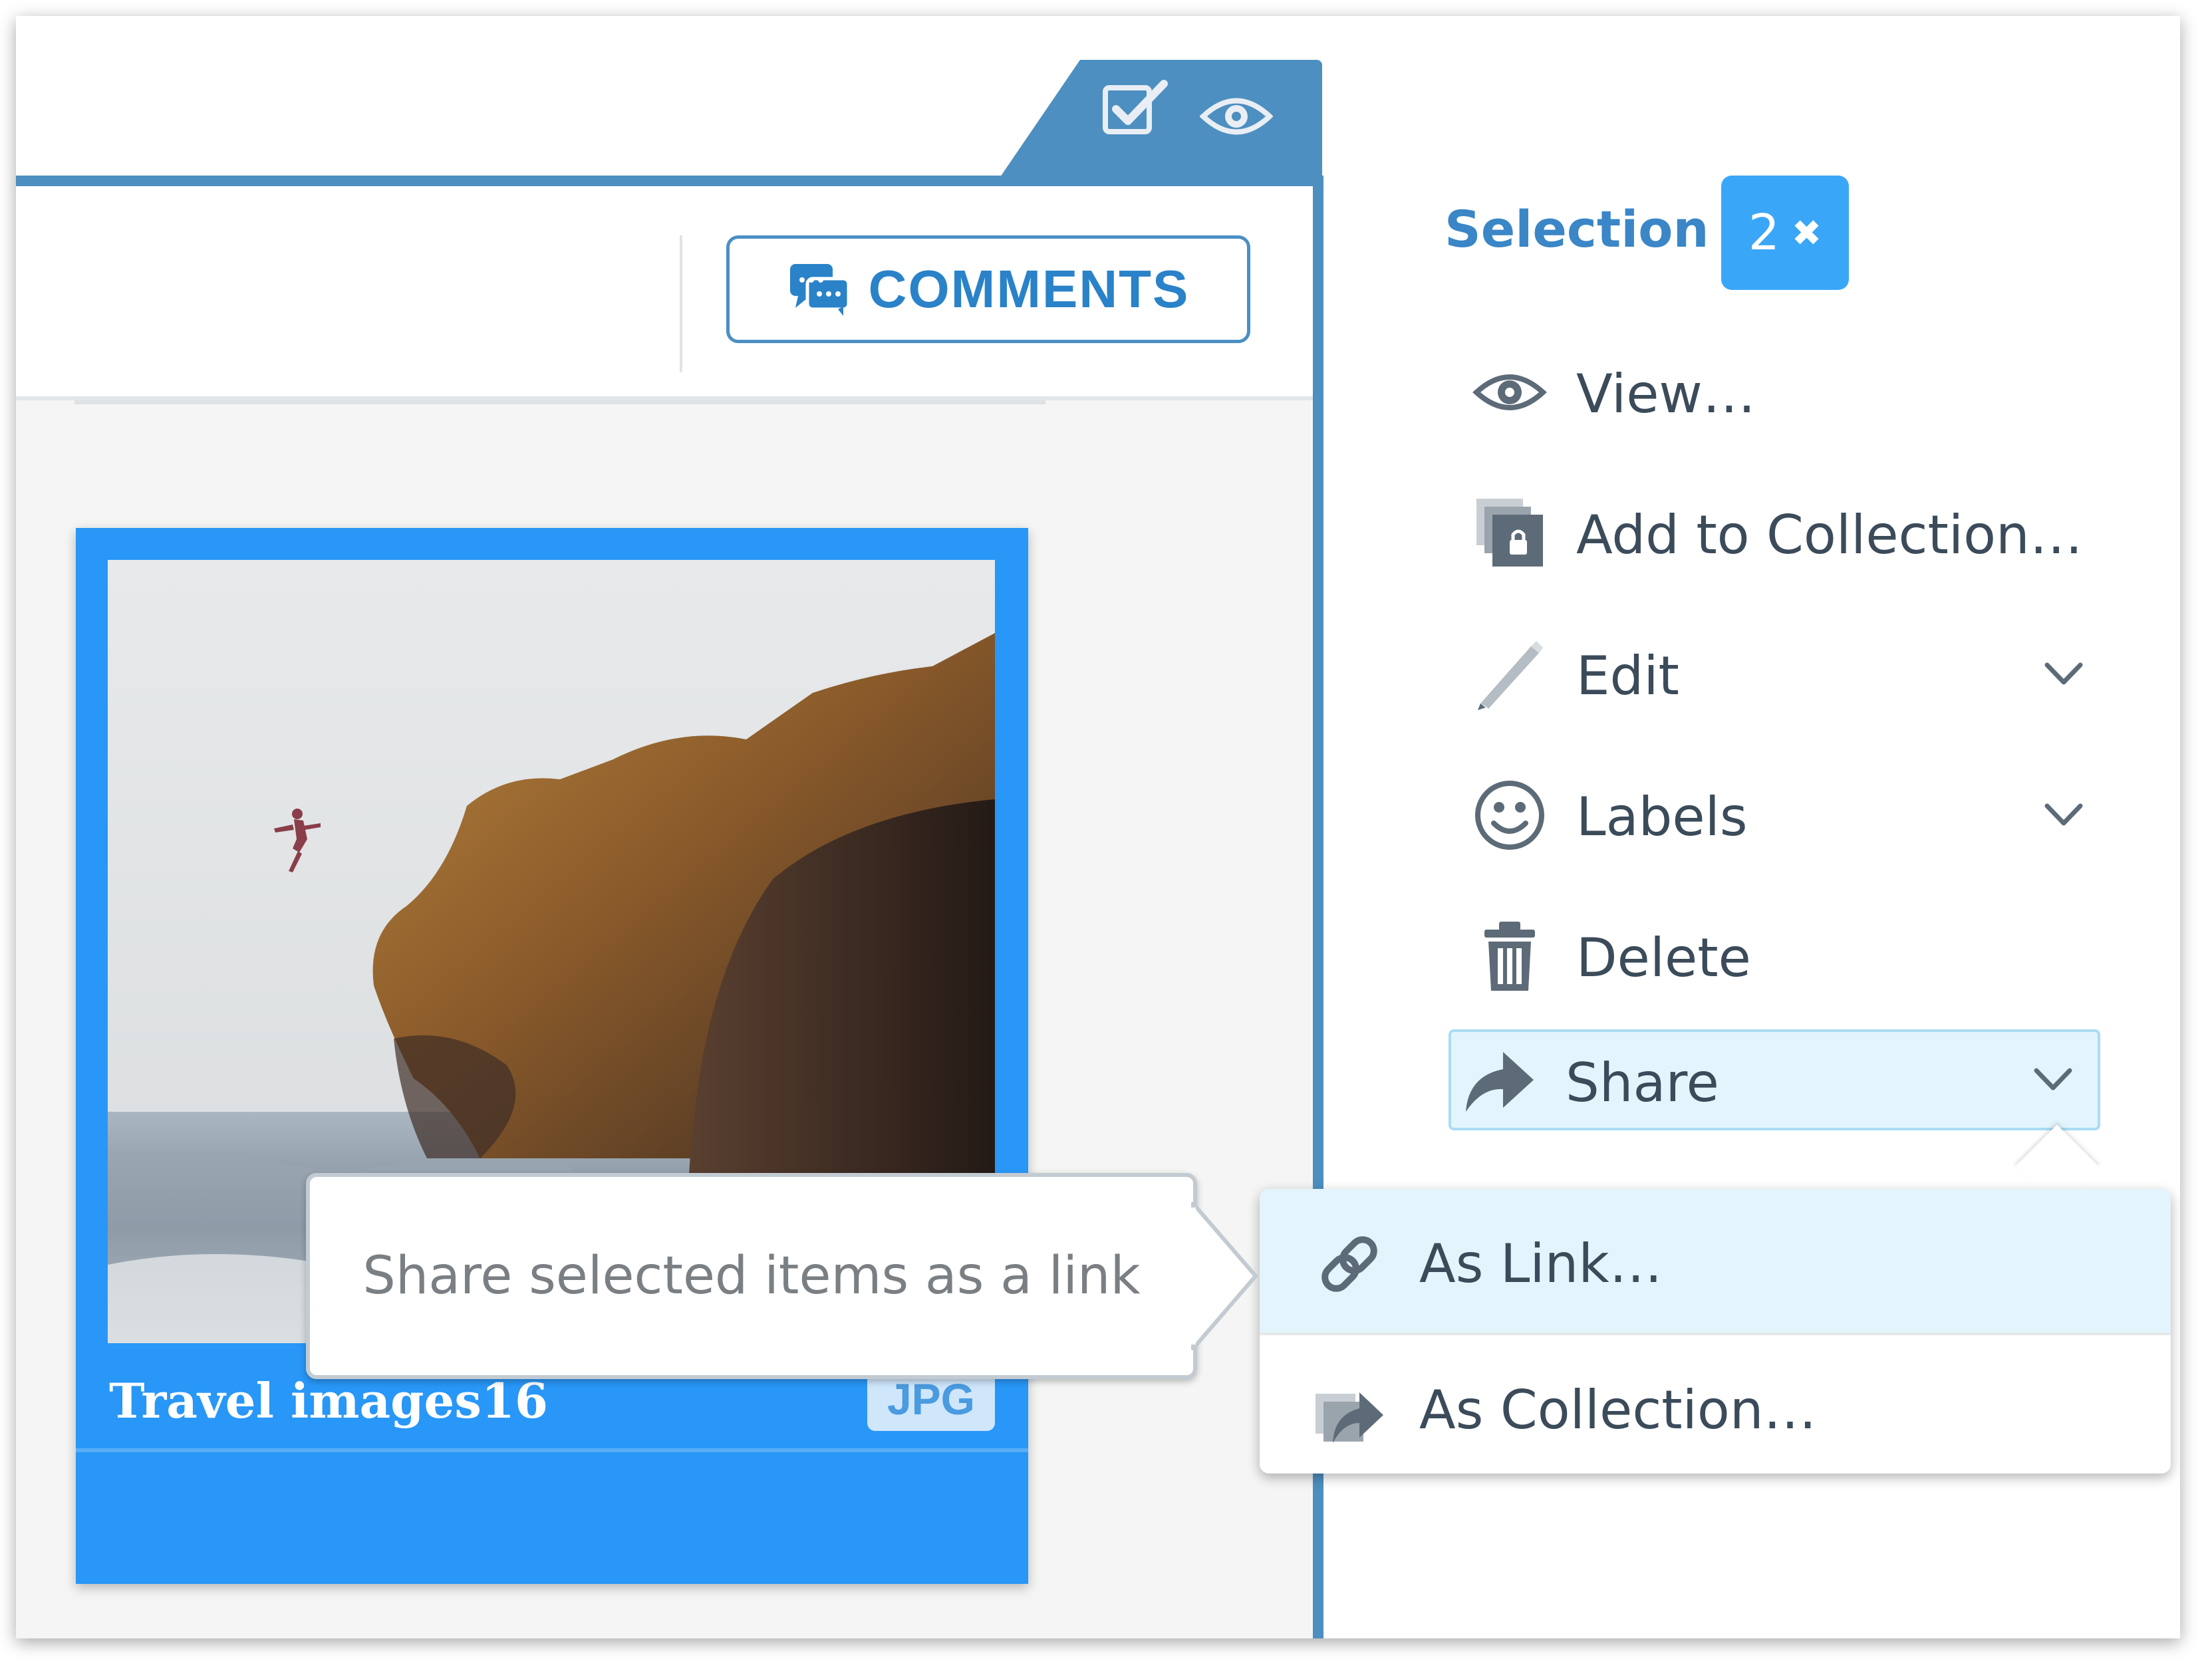 The height and width of the screenshot is (1671, 2212). Describe the element at coordinates (1349, 1417) in the screenshot. I see `share-collection-icon` at that location.